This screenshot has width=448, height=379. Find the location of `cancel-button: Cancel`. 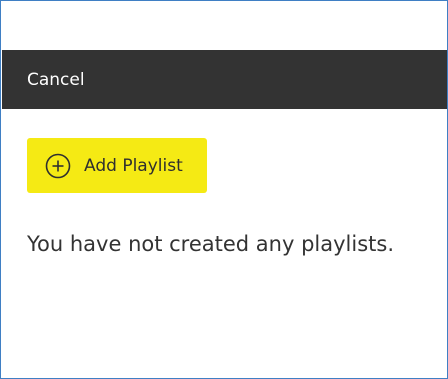

cancel-button: Cancel is located at coordinates (56, 80).